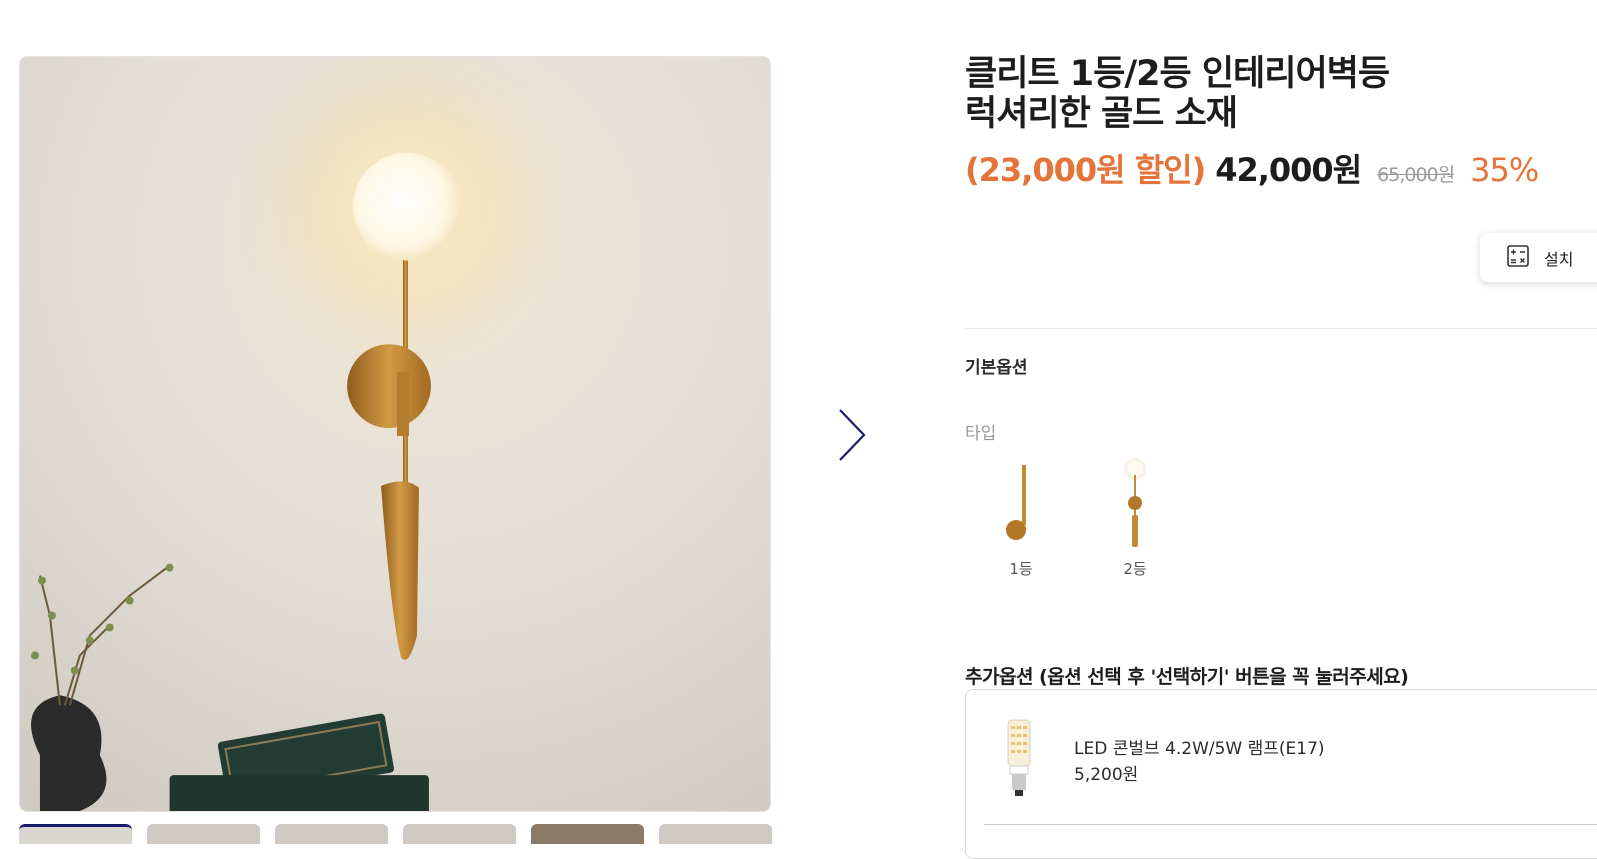 This screenshot has height=859, width=1597. Describe the element at coordinates (1135, 503) in the screenshot. I see `type-option-2-image` at that location.